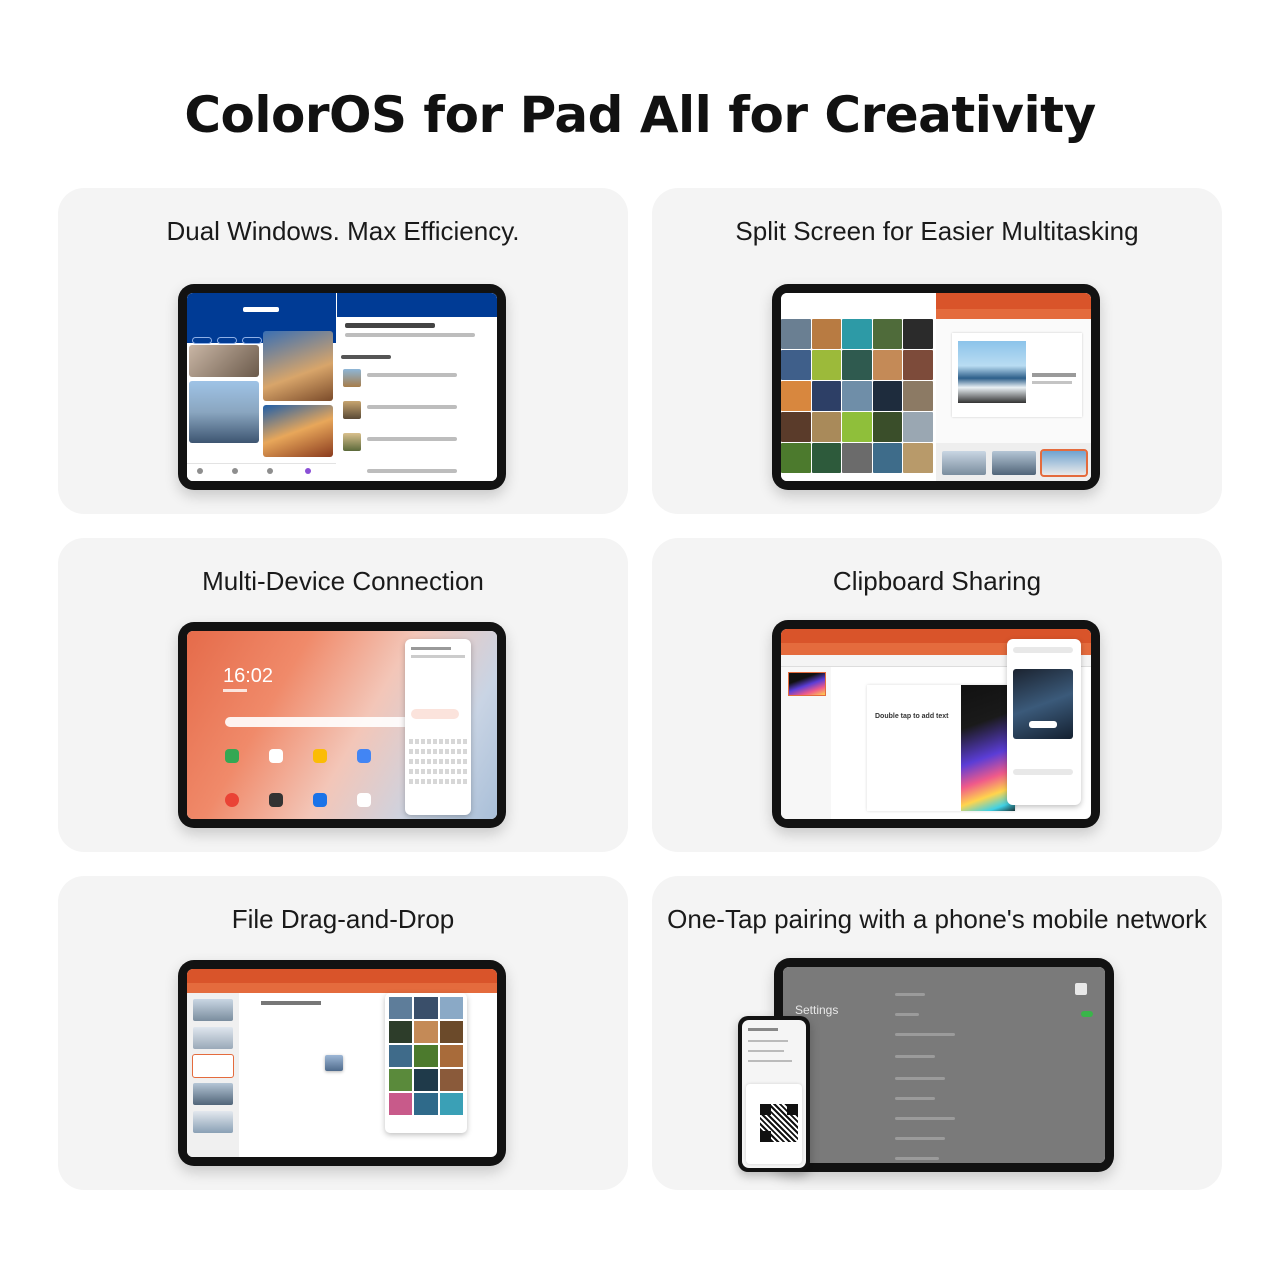 The image size is (1280, 1280). I want to click on card-title: Dual Windows. Max Efficiency., so click(343, 231).